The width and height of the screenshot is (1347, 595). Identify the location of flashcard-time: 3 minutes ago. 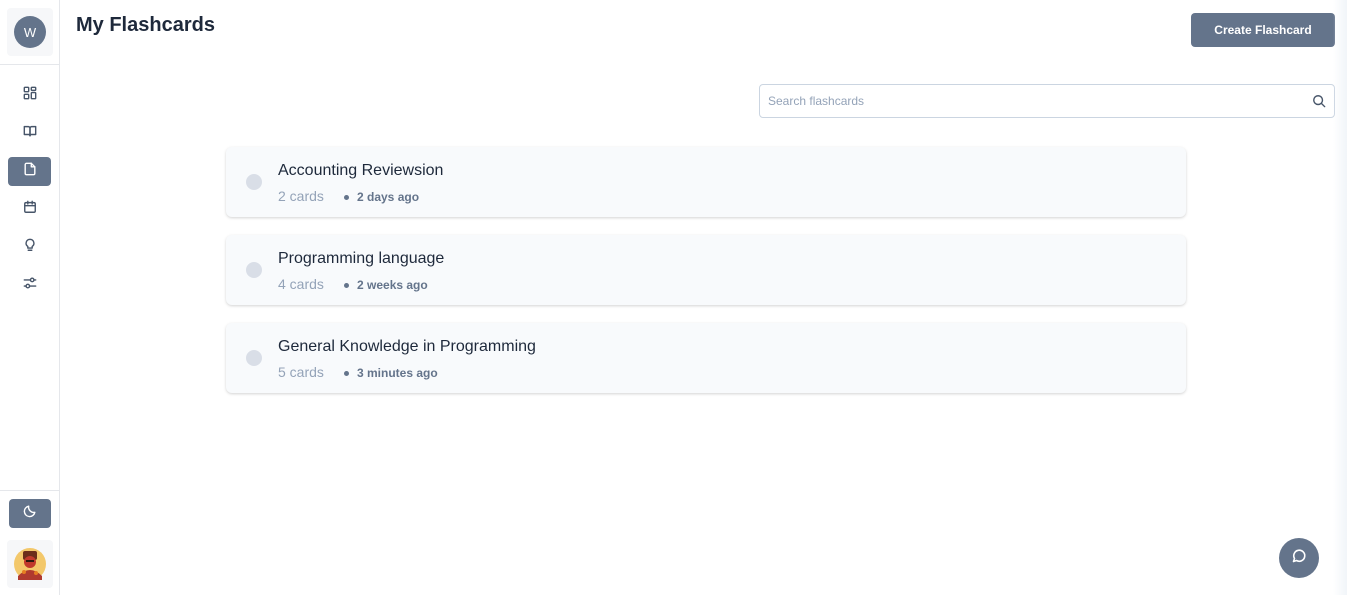
(397, 373).